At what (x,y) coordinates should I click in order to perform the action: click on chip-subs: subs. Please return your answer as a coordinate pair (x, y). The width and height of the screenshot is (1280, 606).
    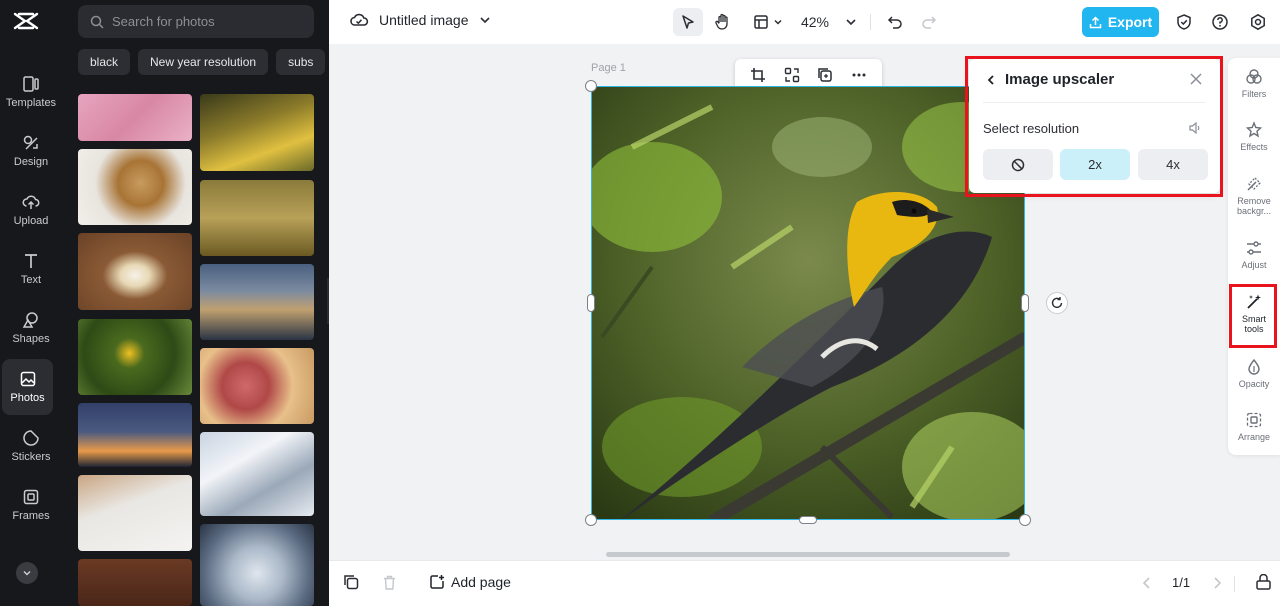
    Looking at the image, I should click on (301, 62).